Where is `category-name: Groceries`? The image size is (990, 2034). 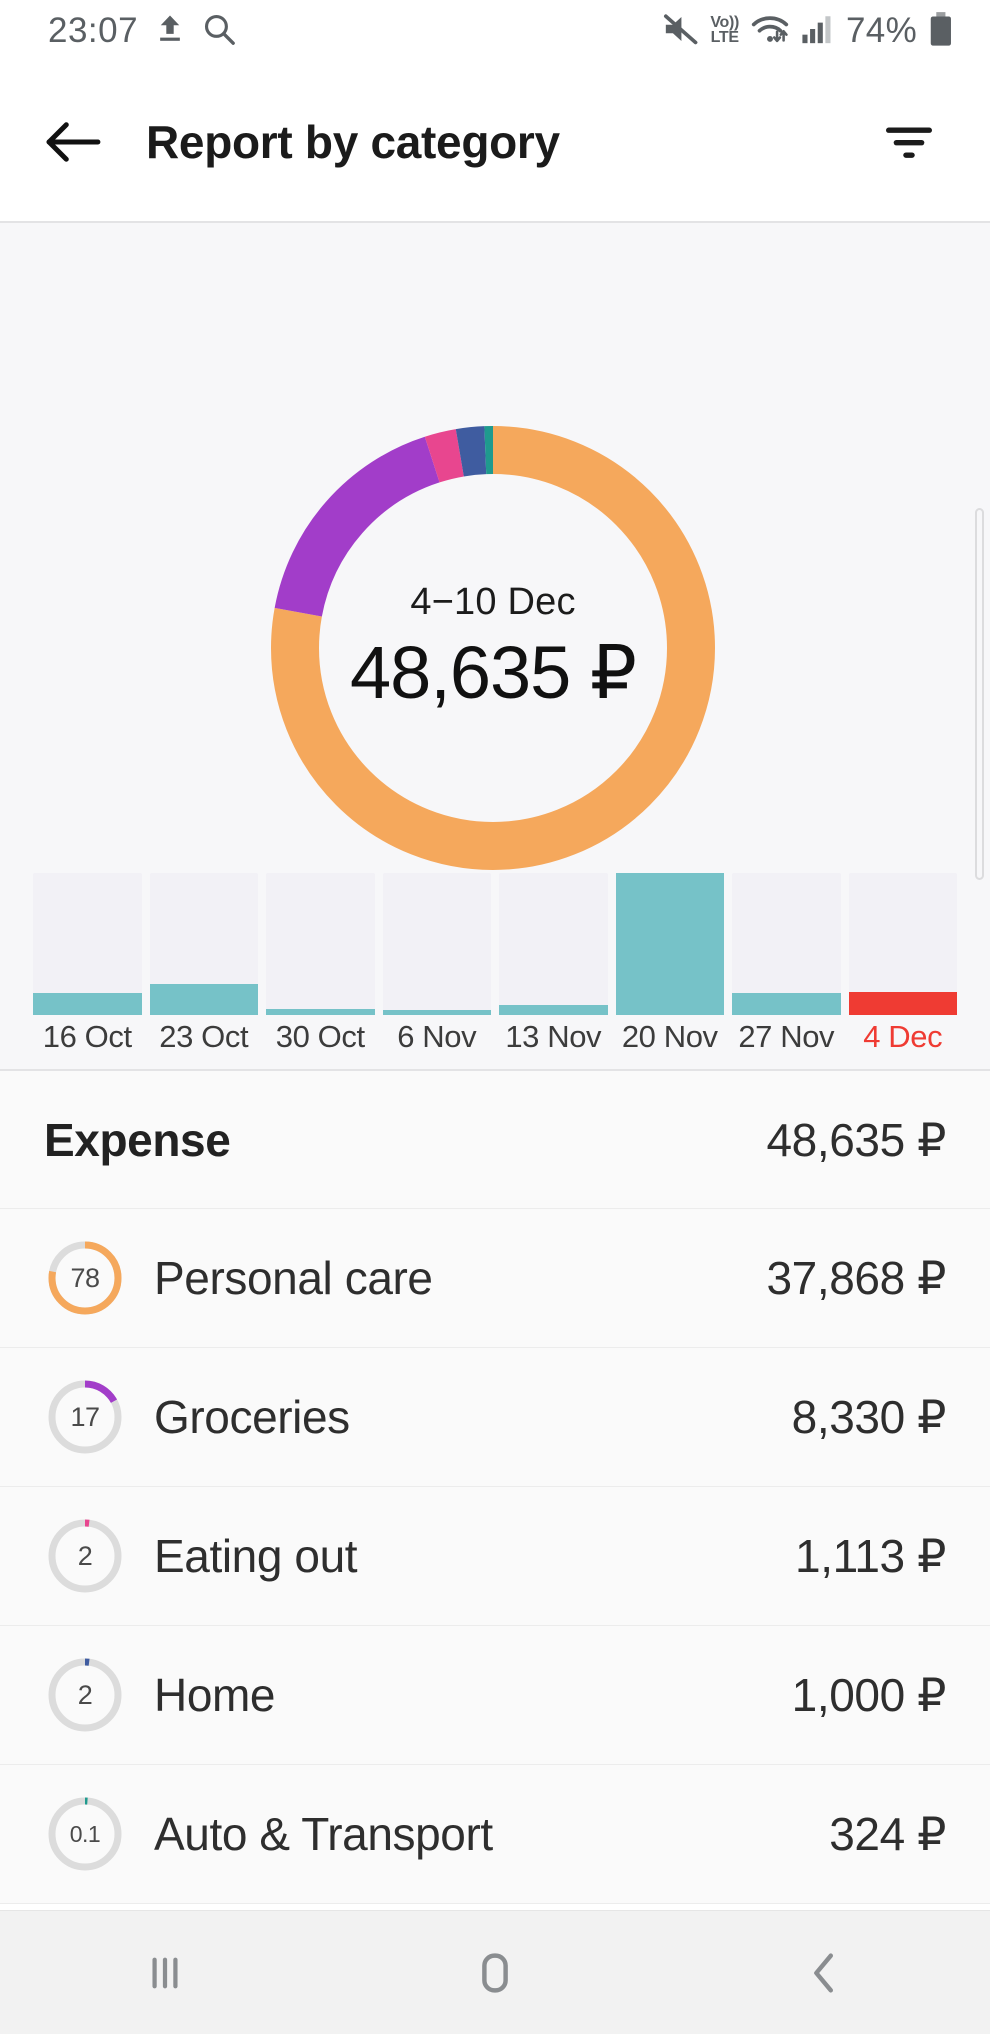 category-name: Groceries is located at coordinates (252, 1417).